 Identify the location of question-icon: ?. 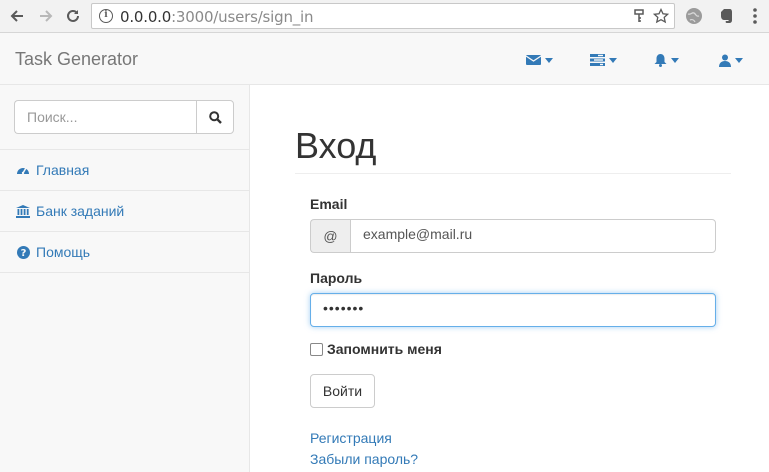
(23, 252).